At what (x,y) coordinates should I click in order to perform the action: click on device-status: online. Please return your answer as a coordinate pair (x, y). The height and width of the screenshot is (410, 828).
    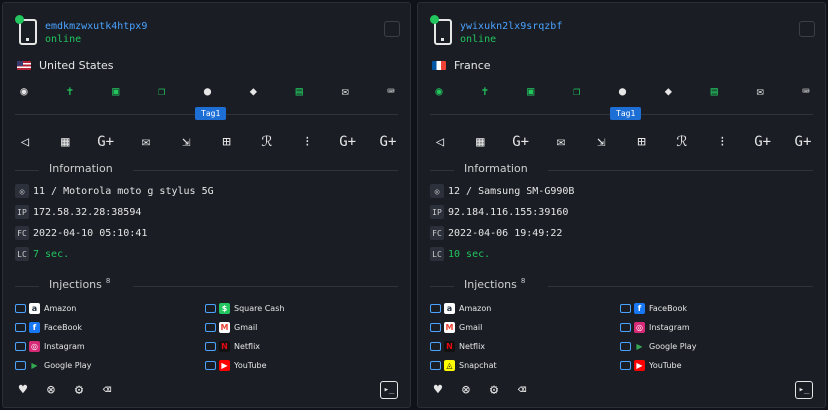
    Looking at the image, I should click on (63, 39).